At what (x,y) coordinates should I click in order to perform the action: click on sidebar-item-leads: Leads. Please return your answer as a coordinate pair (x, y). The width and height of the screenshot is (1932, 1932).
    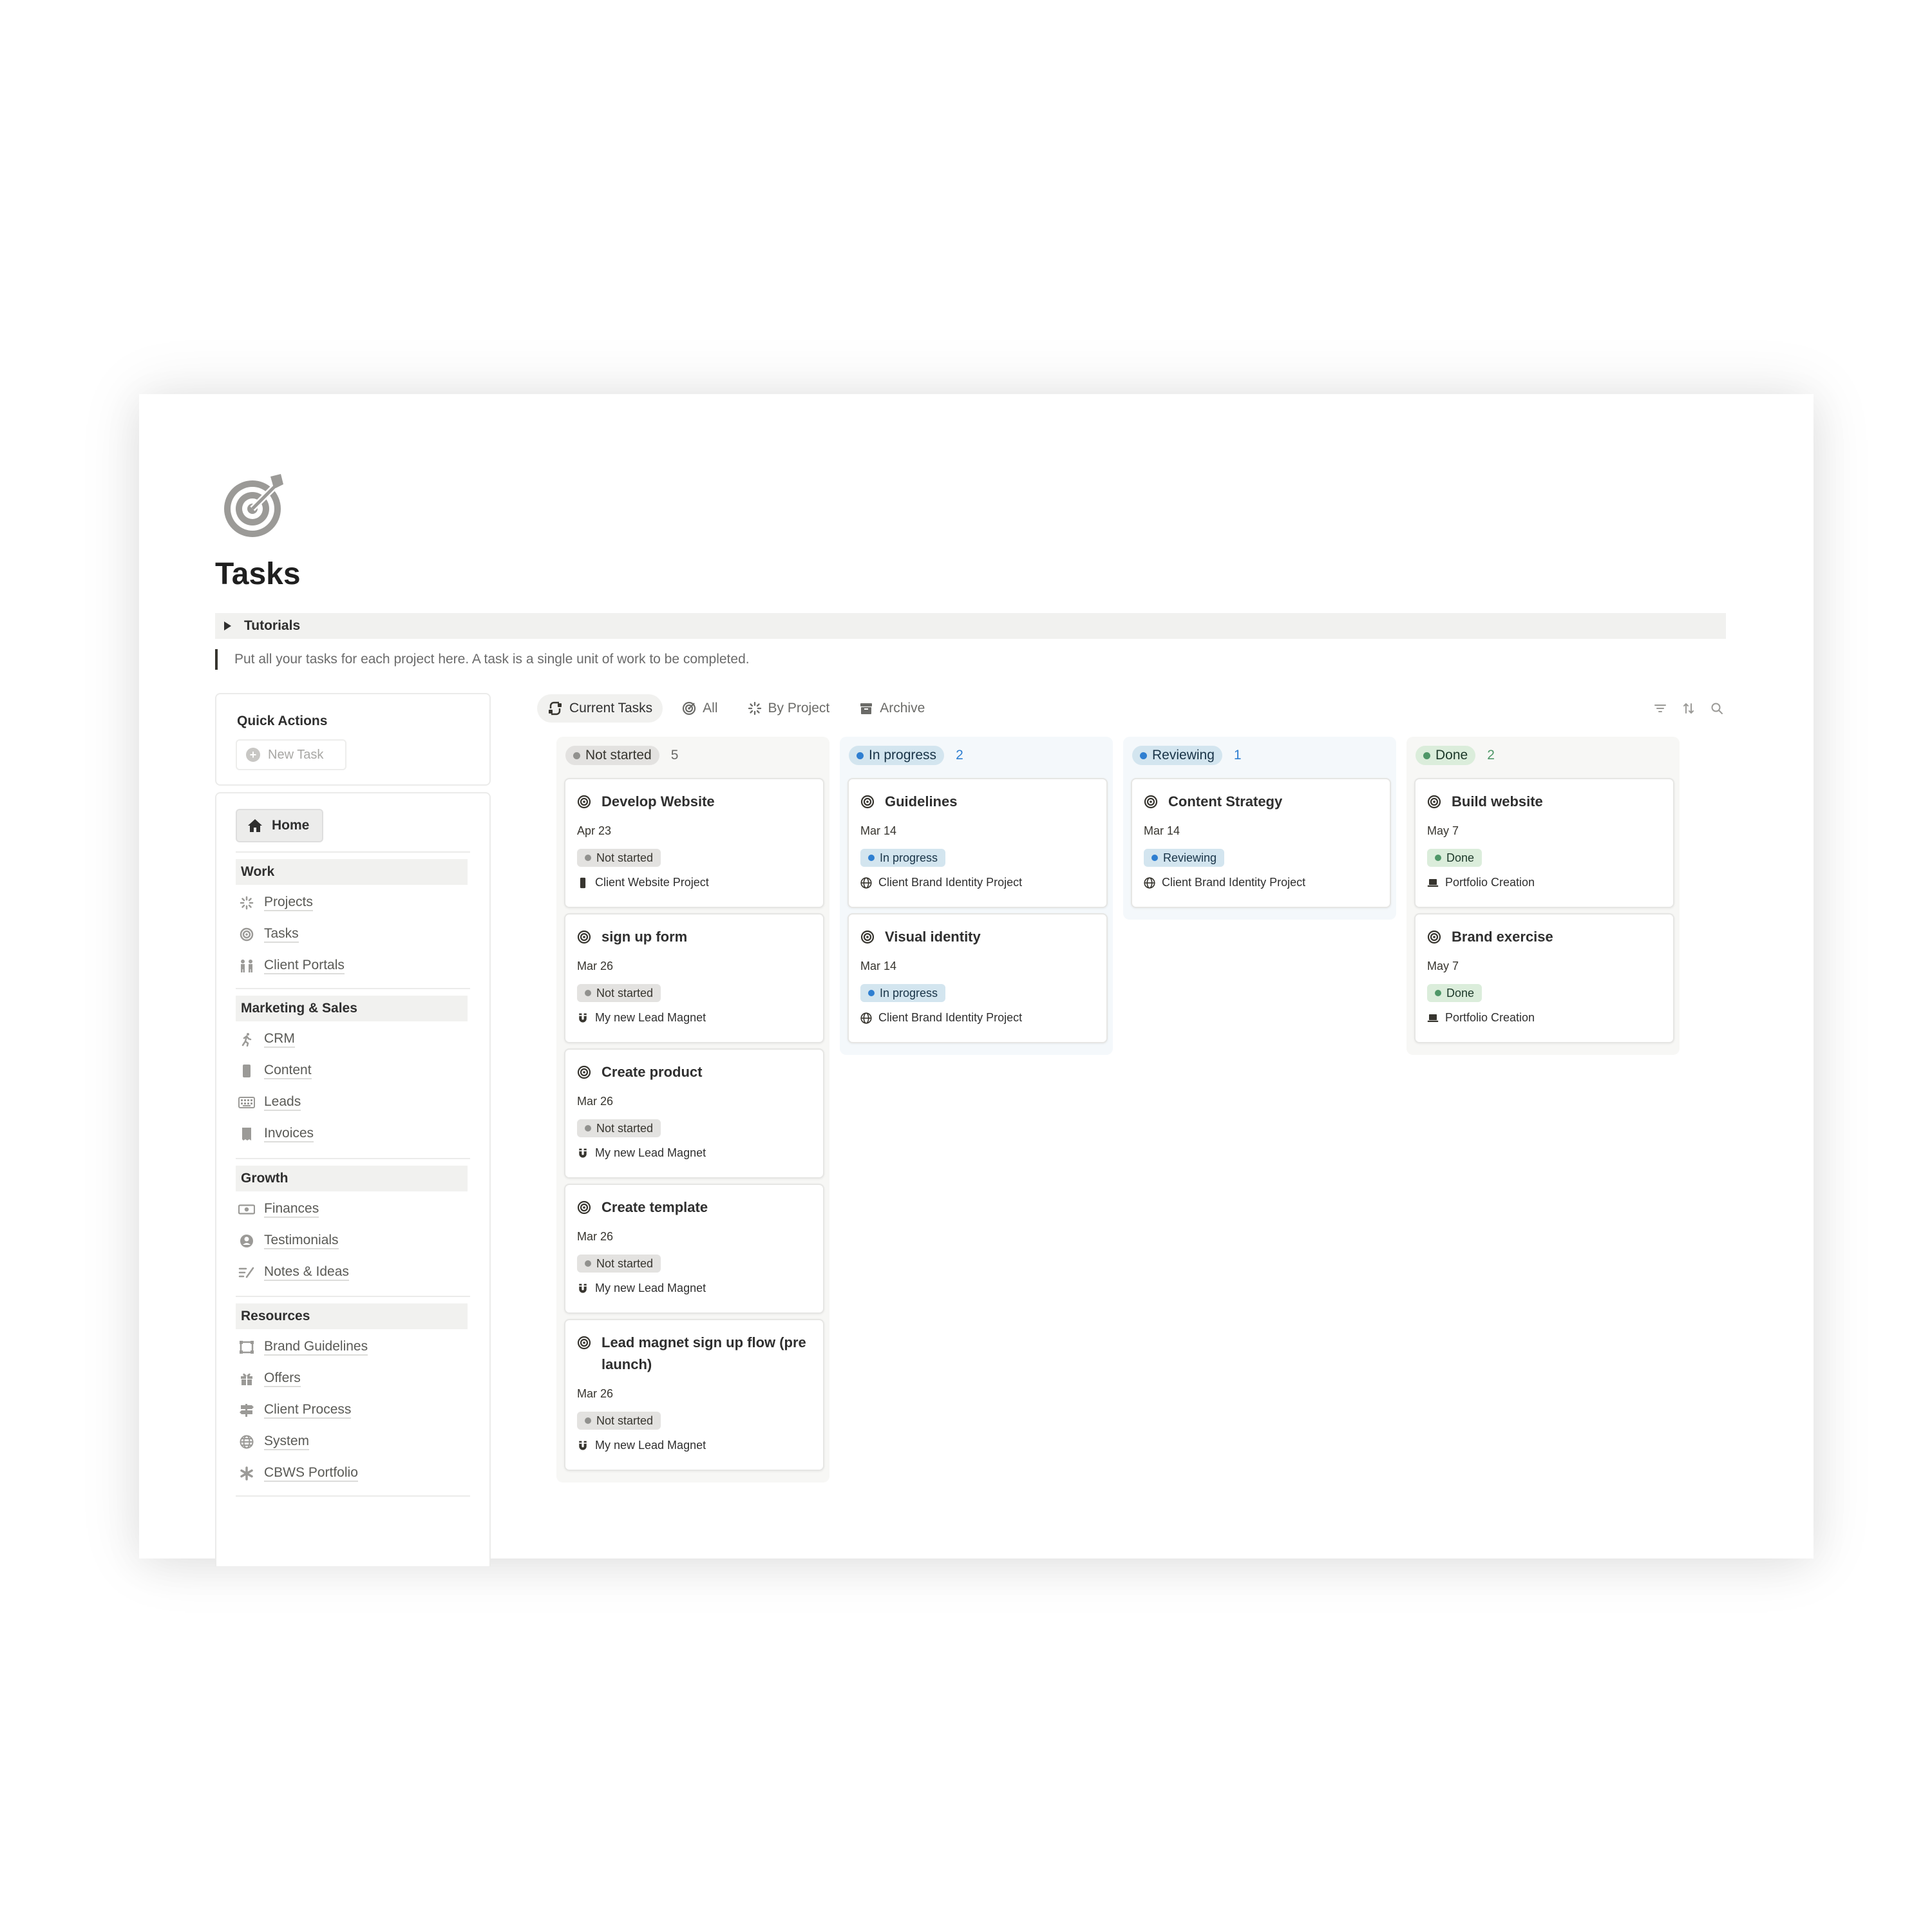
    Looking at the image, I should click on (269, 1102).